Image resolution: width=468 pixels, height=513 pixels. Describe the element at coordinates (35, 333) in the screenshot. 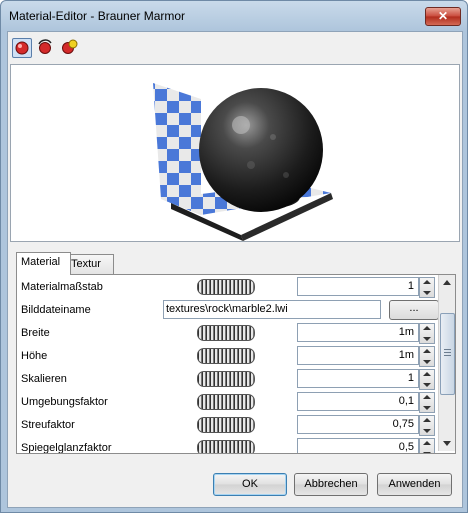

I see `property-label: Breite` at that location.